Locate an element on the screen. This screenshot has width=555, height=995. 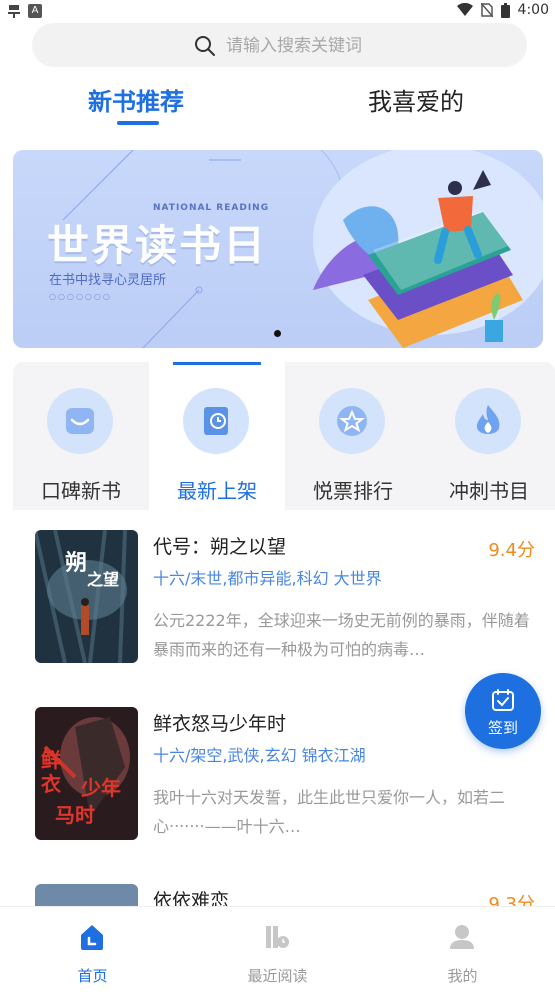
svg-text: 鲜 is located at coordinates (51, 760).